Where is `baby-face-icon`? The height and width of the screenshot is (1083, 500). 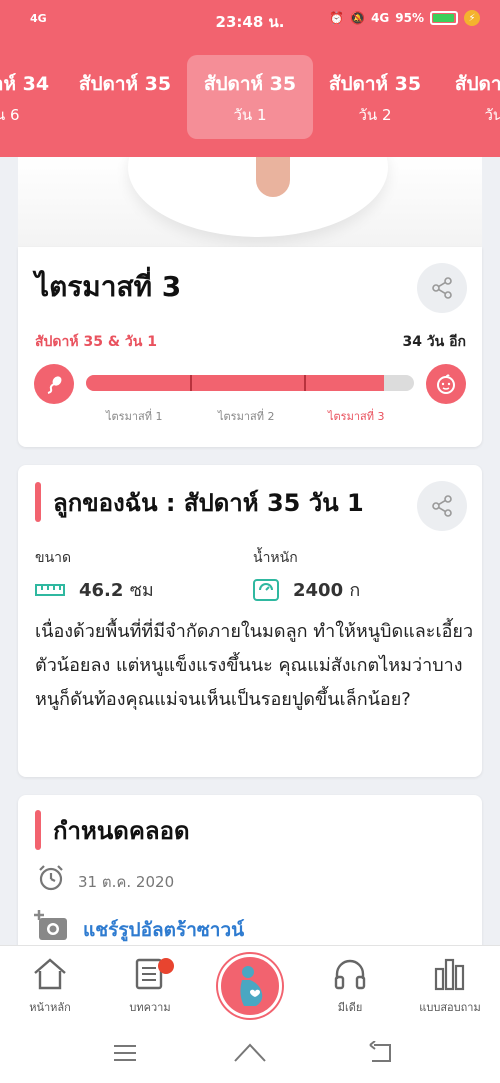 baby-face-icon is located at coordinates (446, 384).